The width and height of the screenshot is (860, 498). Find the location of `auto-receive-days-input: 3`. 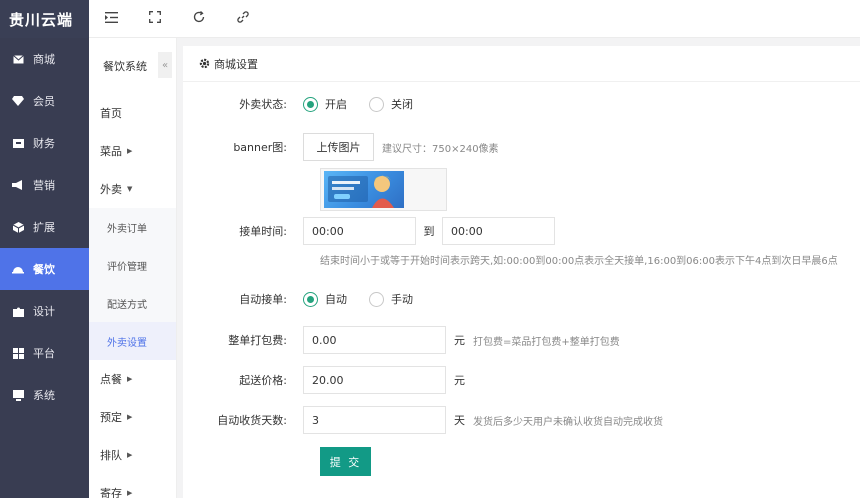

auto-receive-days-input: 3 is located at coordinates (374, 420).